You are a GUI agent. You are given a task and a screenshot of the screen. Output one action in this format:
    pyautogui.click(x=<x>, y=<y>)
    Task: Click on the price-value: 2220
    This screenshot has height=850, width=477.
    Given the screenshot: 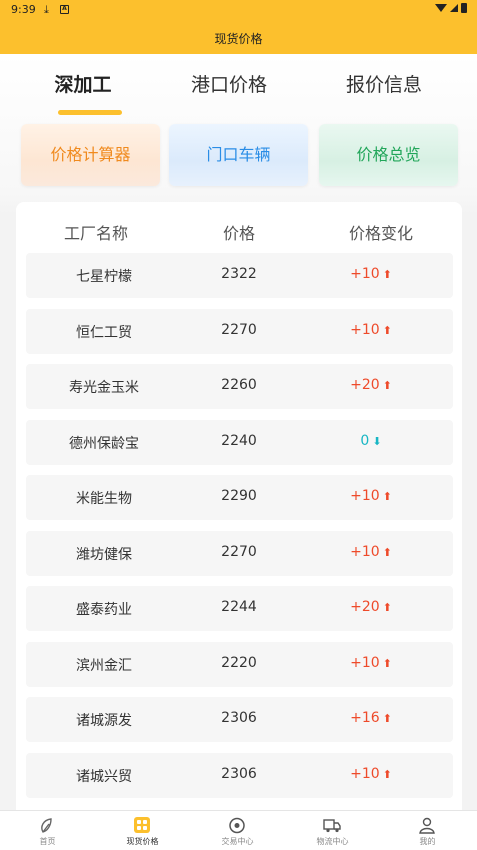 What is the action you would take?
    pyautogui.click(x=239, y=662)
    